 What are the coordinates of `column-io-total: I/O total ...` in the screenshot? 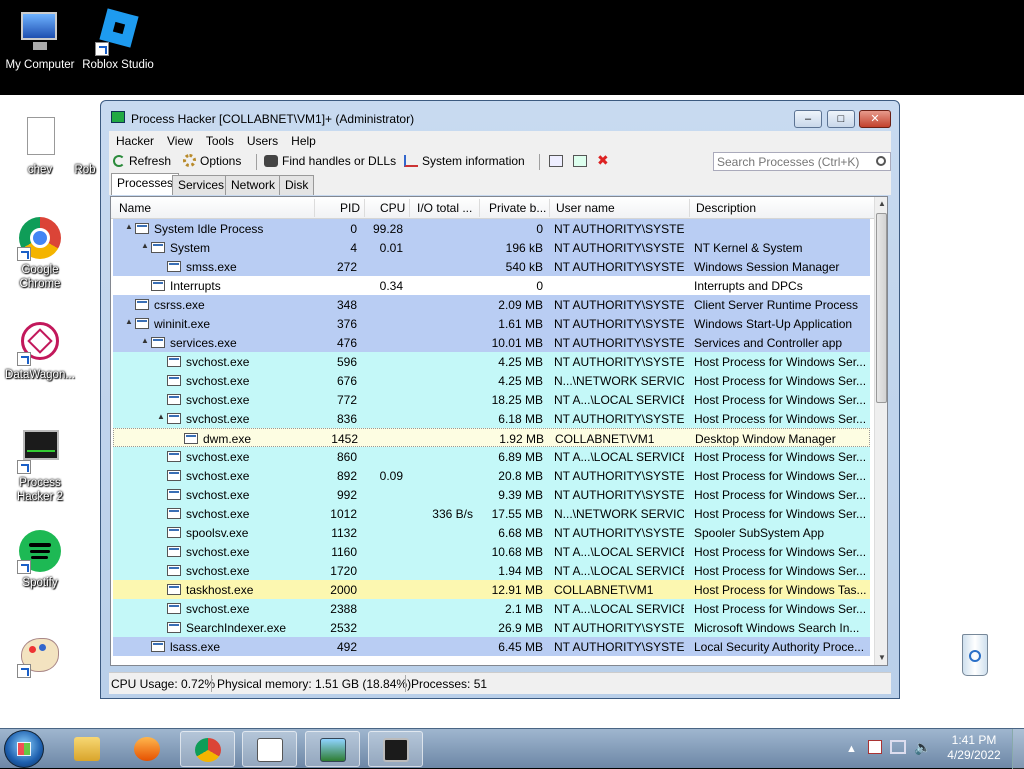 It's located at (444, 208).